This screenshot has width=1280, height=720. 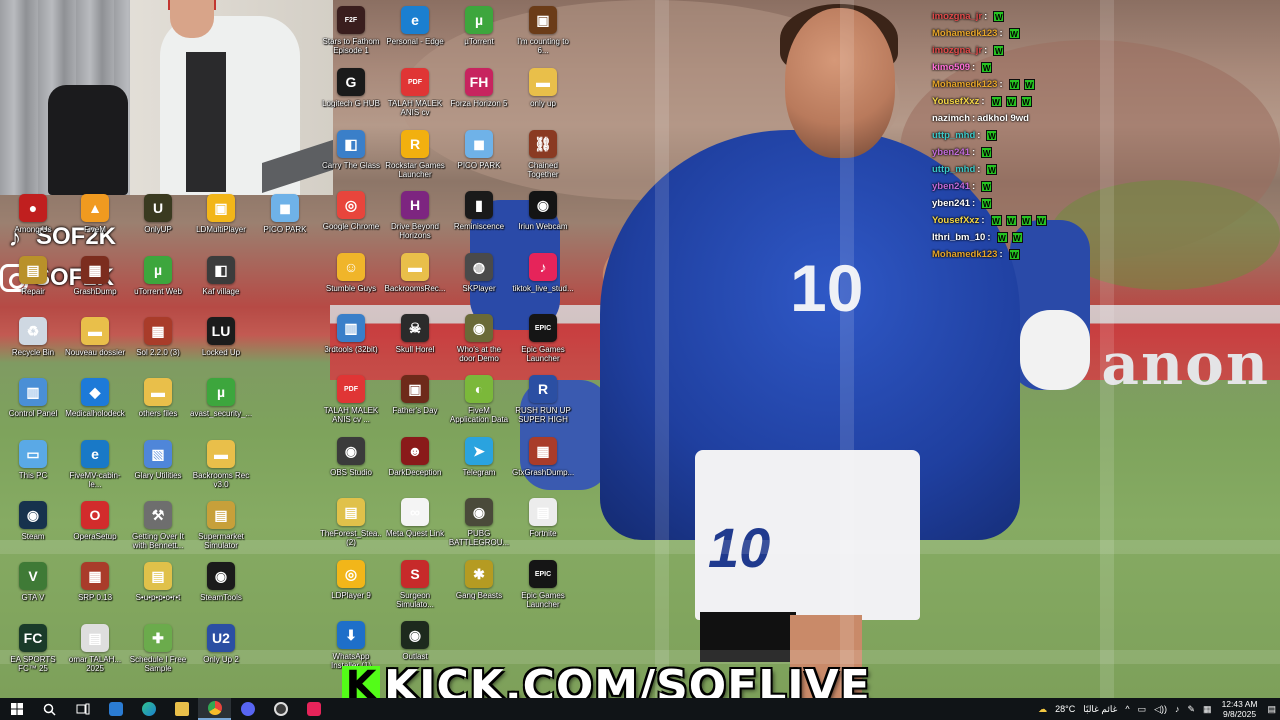 What do you see at coordinates (479, 97) in the screenshot?
I see `desktop-icon: FH Forza Horizon 5` at bounding box center [479, 97].